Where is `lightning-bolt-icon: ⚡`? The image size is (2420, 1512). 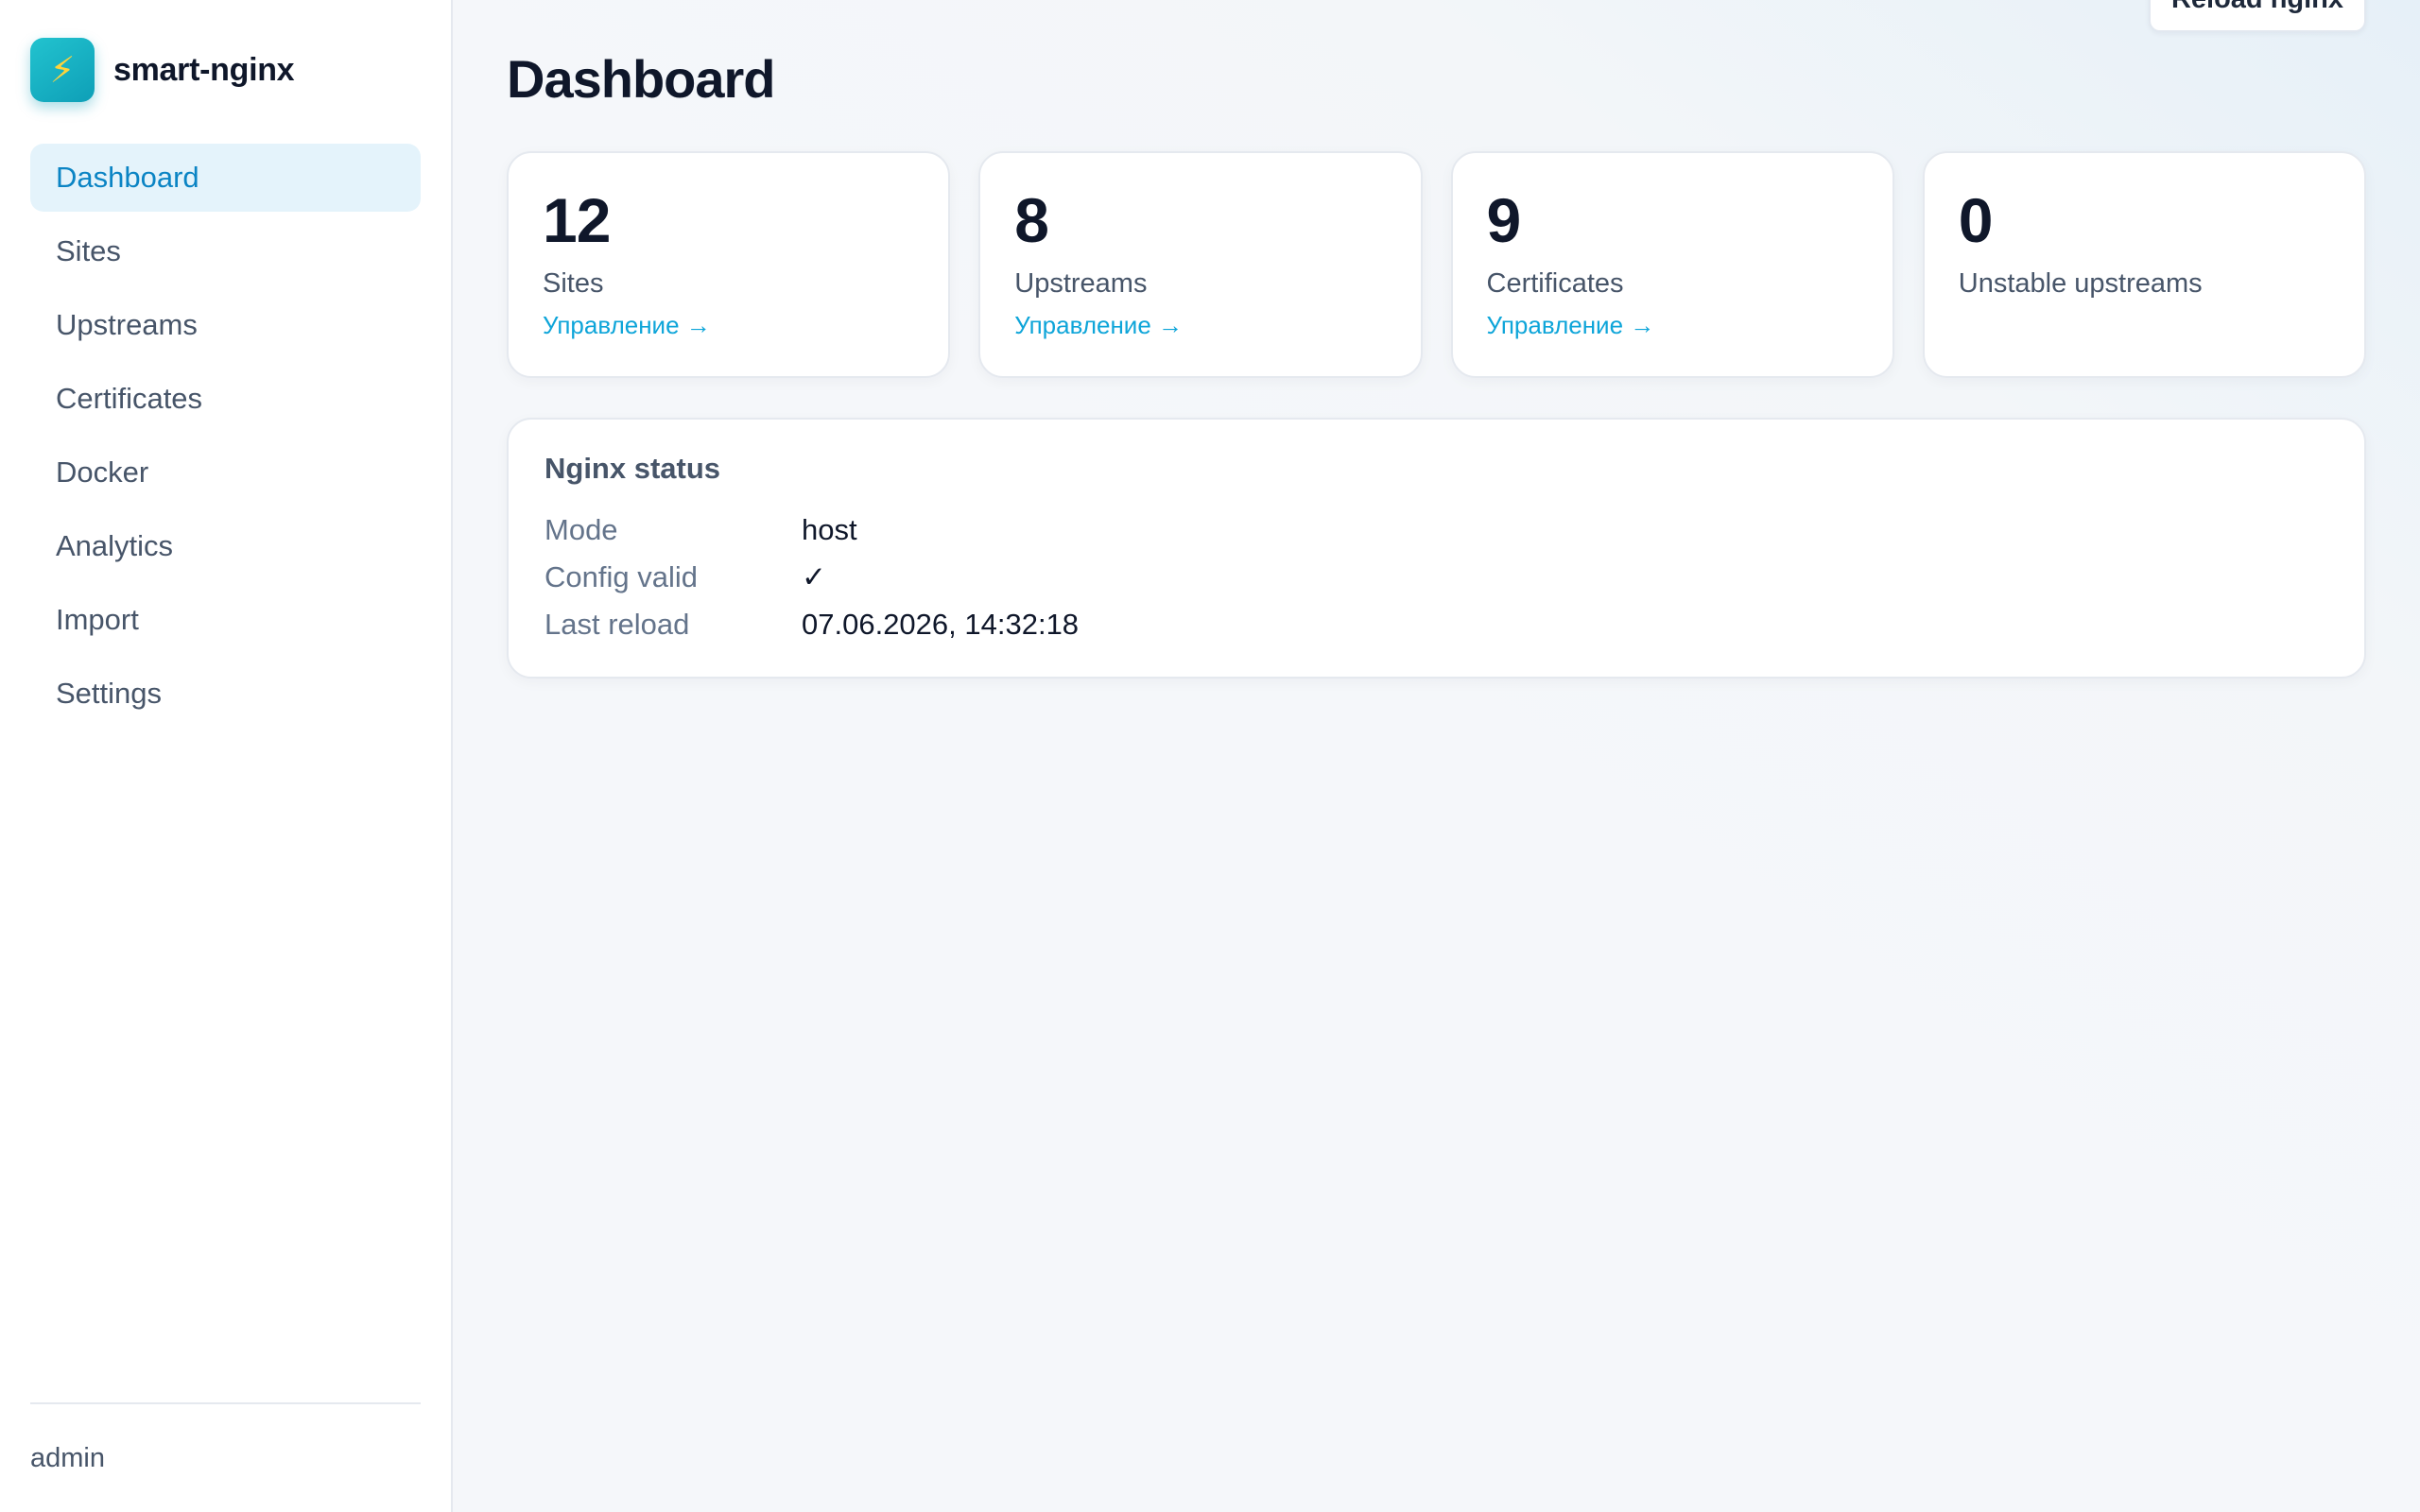
lightning-bolt-icon: ⚡ is located at coordinates (63, 70).